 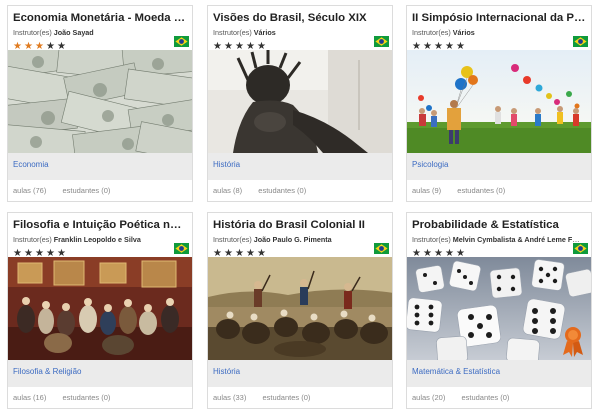 I want to click on lessons-count: aulas (8), so click(x=228, y=190).